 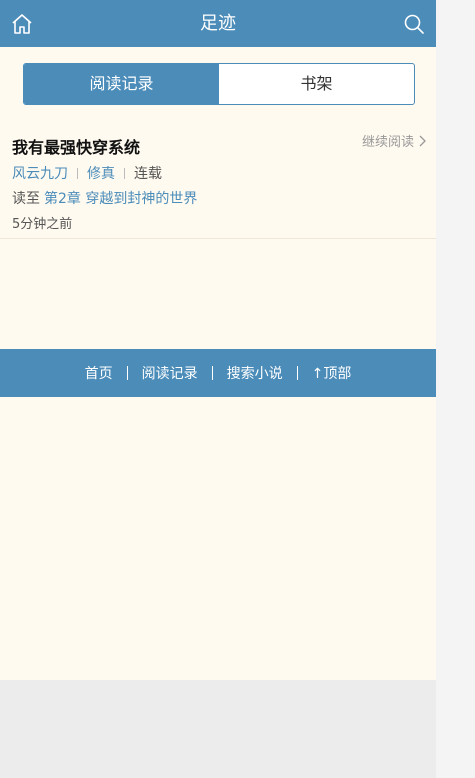 What do you see at coordinates (42, 224) in the screenshot?
I see `last-read-time: 5分钟之前` at bounding box center [42, 224].